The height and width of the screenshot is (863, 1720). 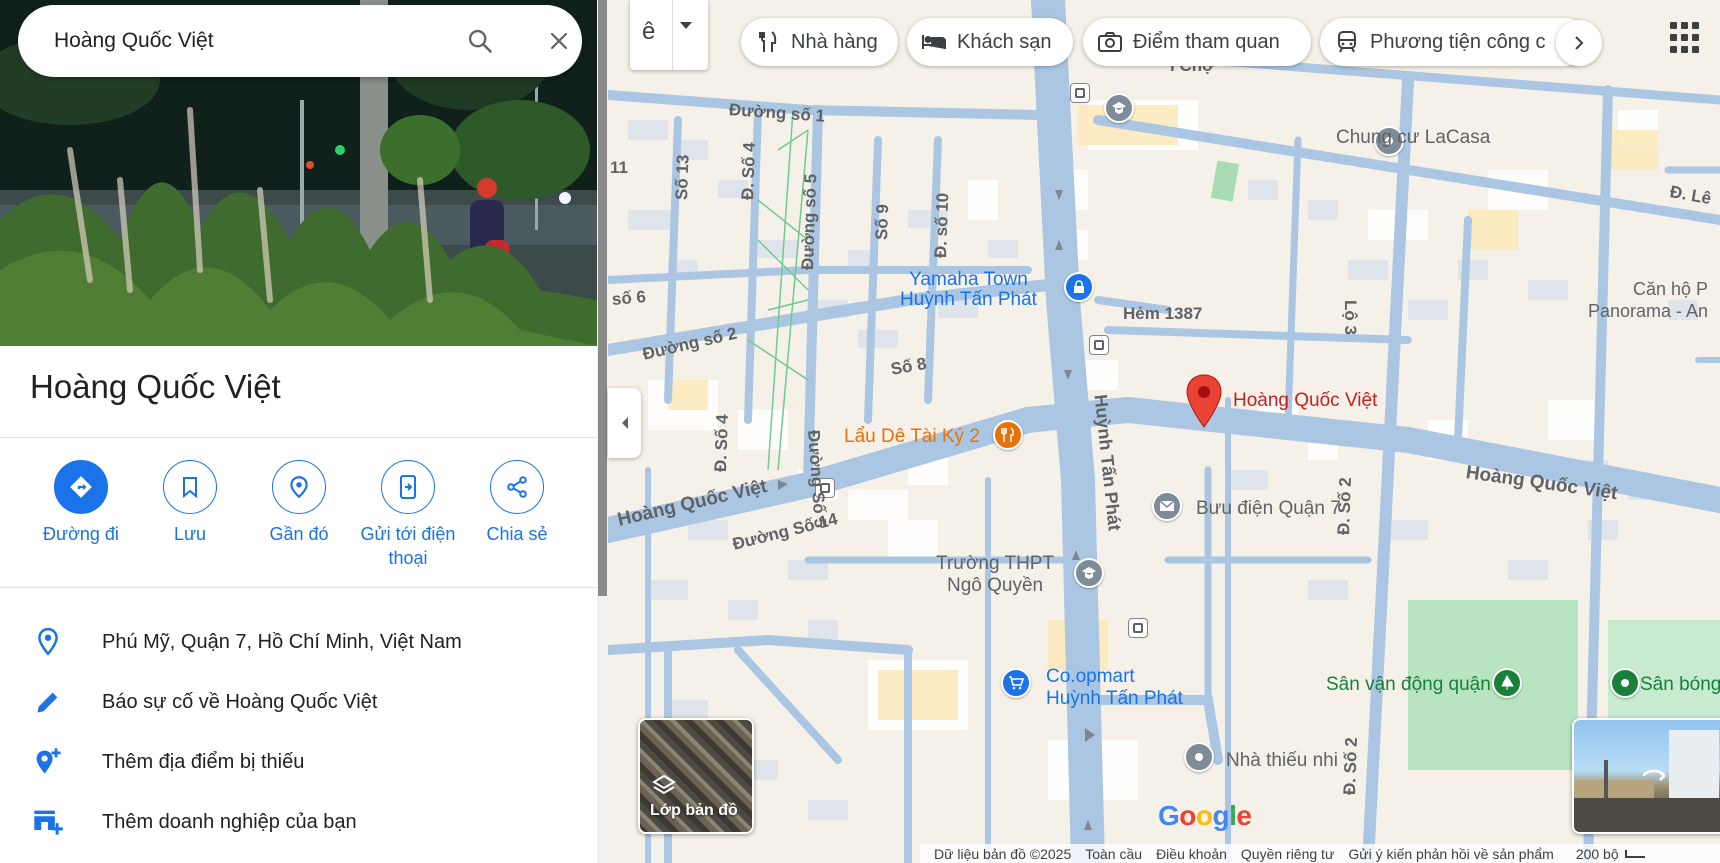 What do you see at coordinates (1191, 854) in the screenshot?
I see `footer-terms: Điều khoản` at bounding box center [1191, 854].